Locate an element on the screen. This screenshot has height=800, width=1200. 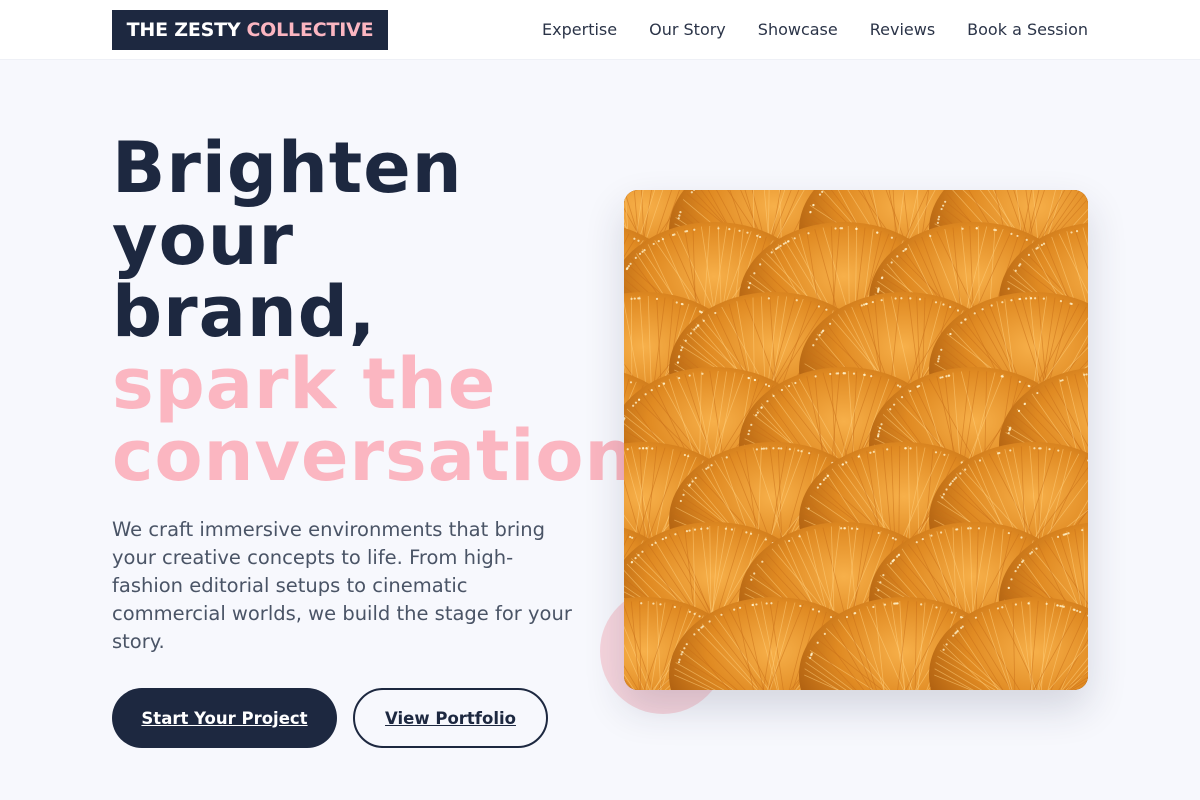
start-project-button: Start Your Project is located at coordinates (224, 718).